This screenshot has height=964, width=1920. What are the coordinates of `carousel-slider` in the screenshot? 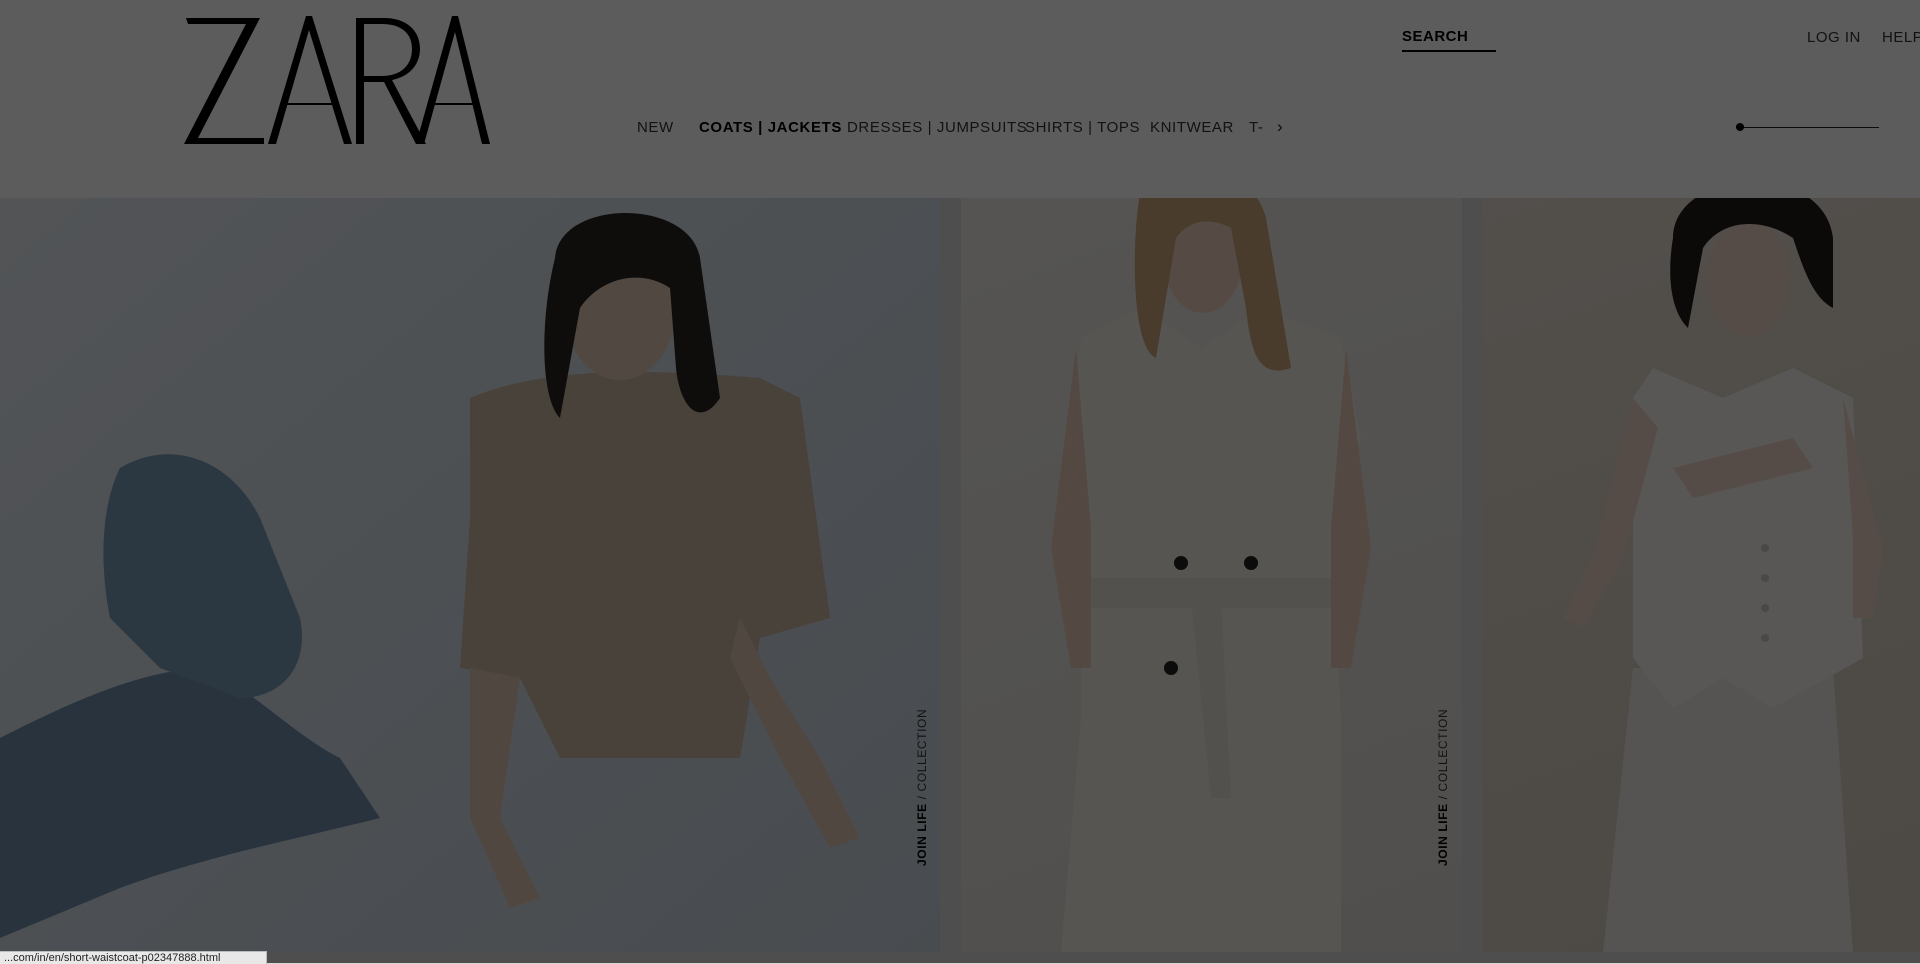 It's located at (1807, 127).